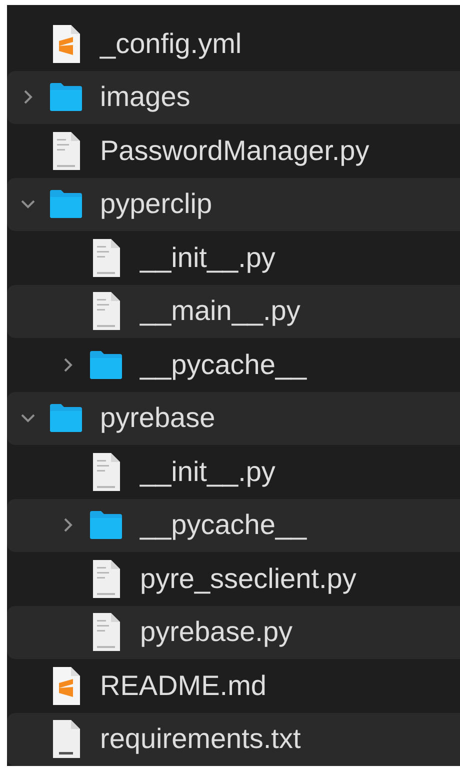  Describe the element at coordinates (183, 685) in the screenshot. I see `file-name: README.md` at that location.